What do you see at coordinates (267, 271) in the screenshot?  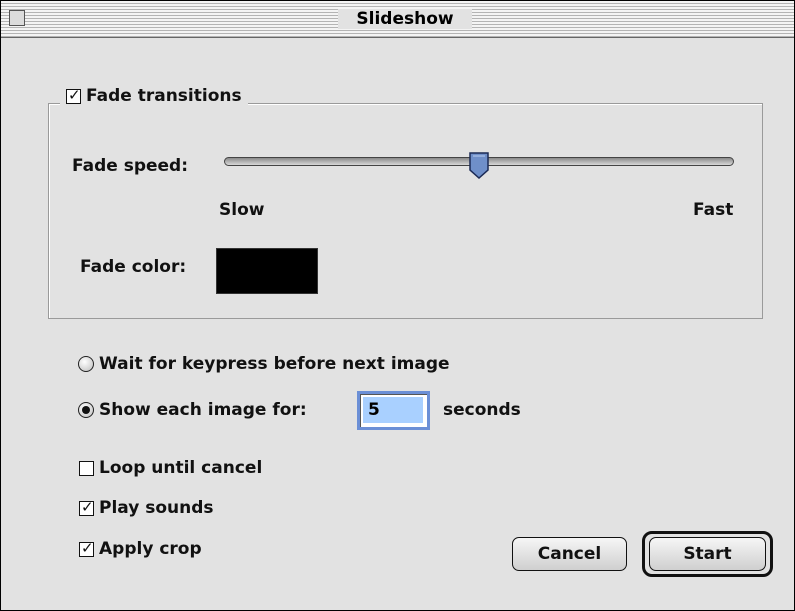 I see `fade-color-swatch` at bounding box center [267, 271].